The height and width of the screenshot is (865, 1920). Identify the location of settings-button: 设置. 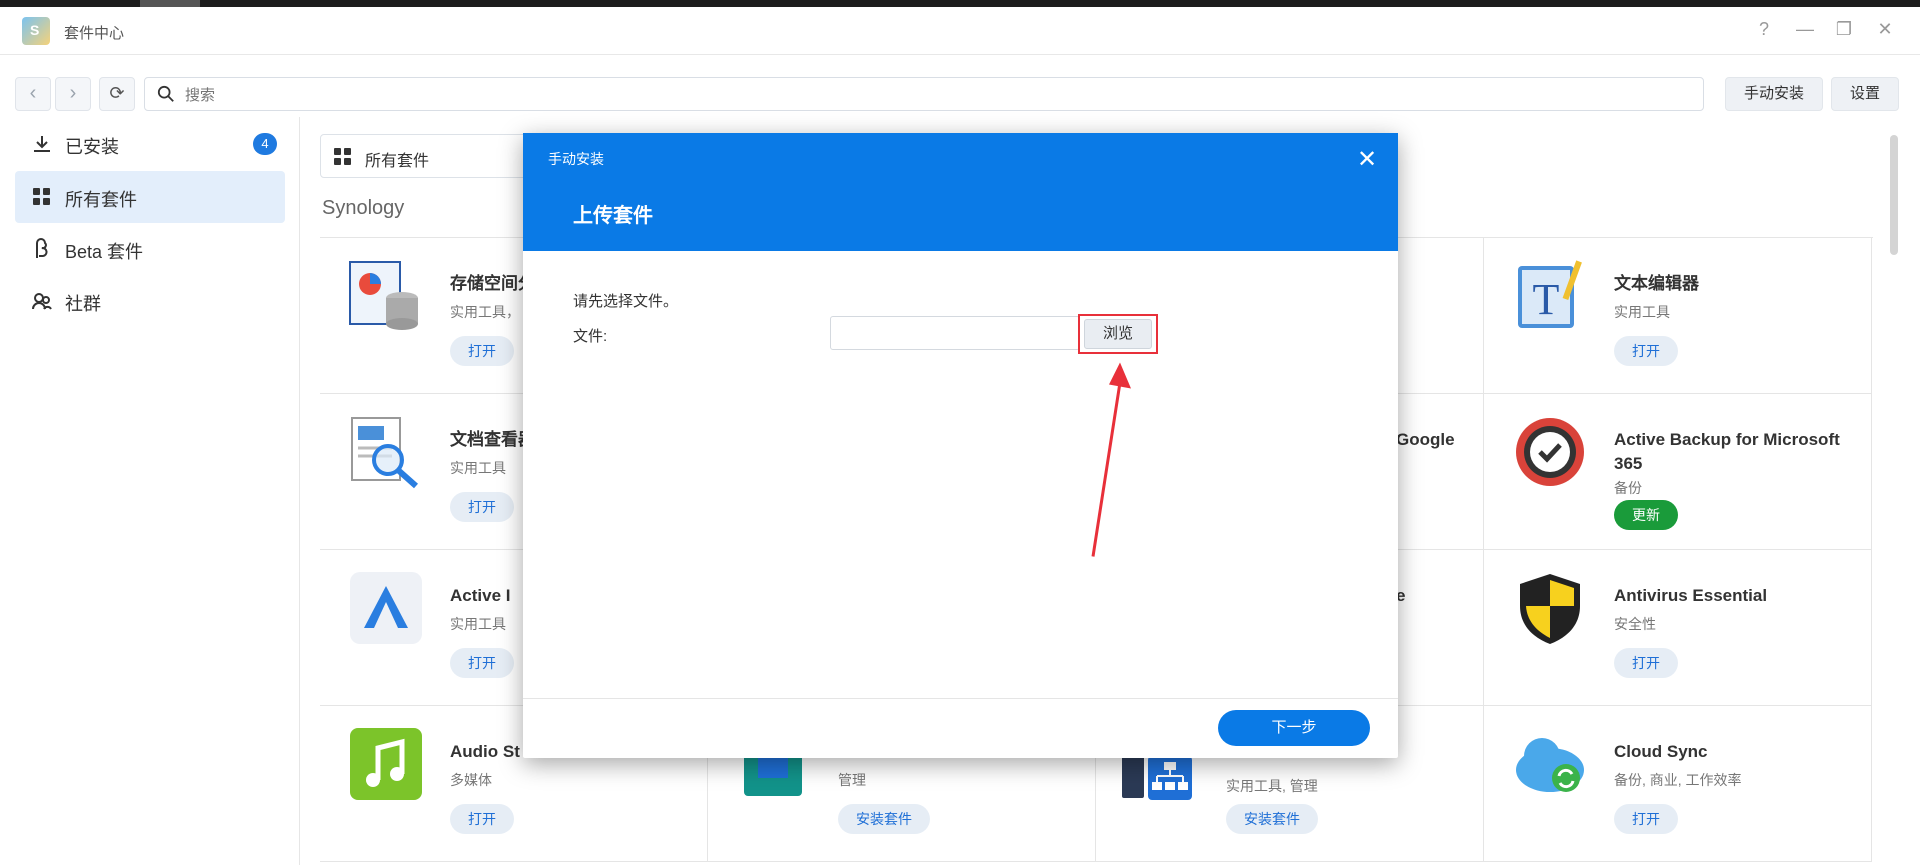
(1865, 94).